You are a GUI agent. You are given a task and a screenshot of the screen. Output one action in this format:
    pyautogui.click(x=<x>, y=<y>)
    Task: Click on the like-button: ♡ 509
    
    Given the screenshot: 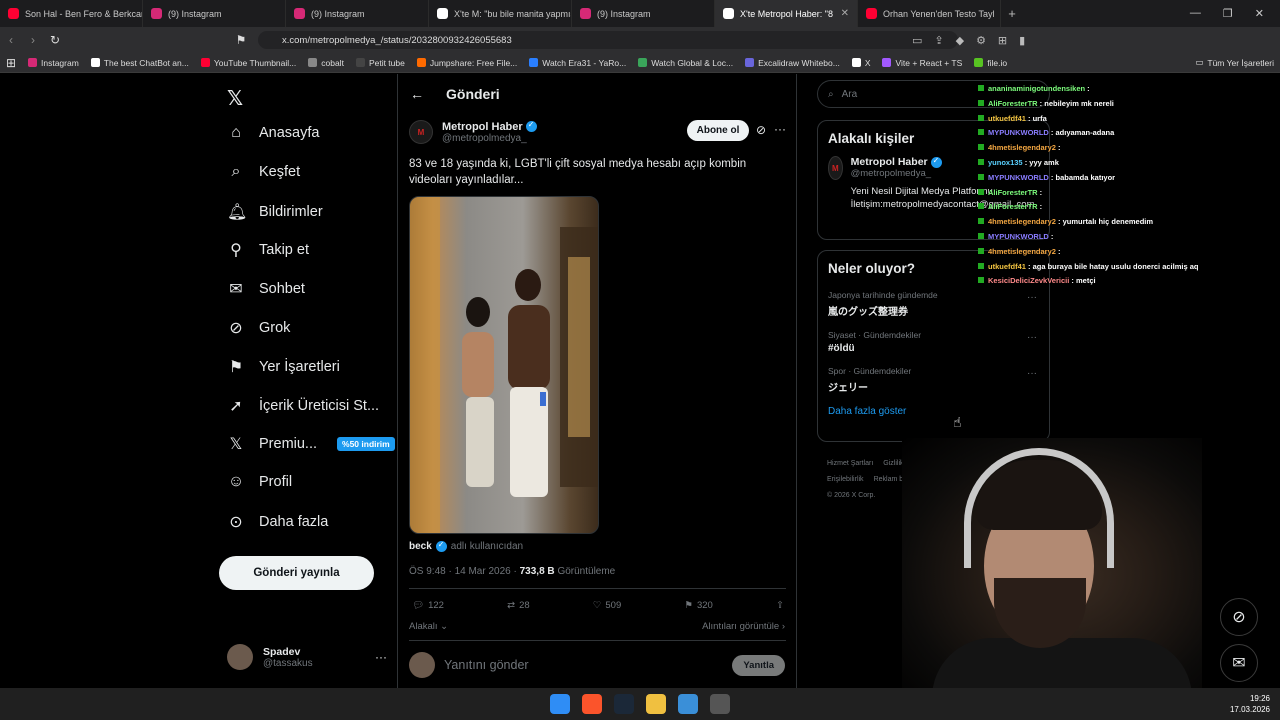 What is the action you would take?
    pyautogui.click(x=607, y=605)
    